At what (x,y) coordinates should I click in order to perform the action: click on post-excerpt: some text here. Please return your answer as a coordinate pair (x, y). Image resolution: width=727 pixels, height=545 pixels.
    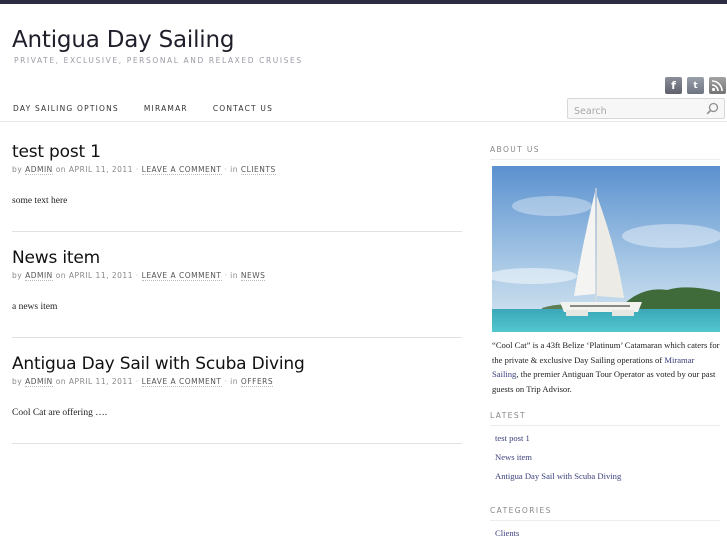
    Looking at the image, I should click on (40, 201).